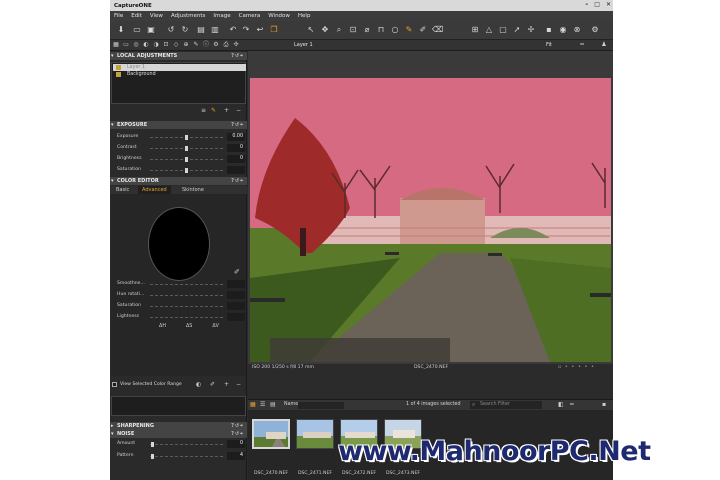 The image size is (720, 480). Describe the element at coordinates (304, 16) in the screenshot. I see `menu-help: Help` at that location.